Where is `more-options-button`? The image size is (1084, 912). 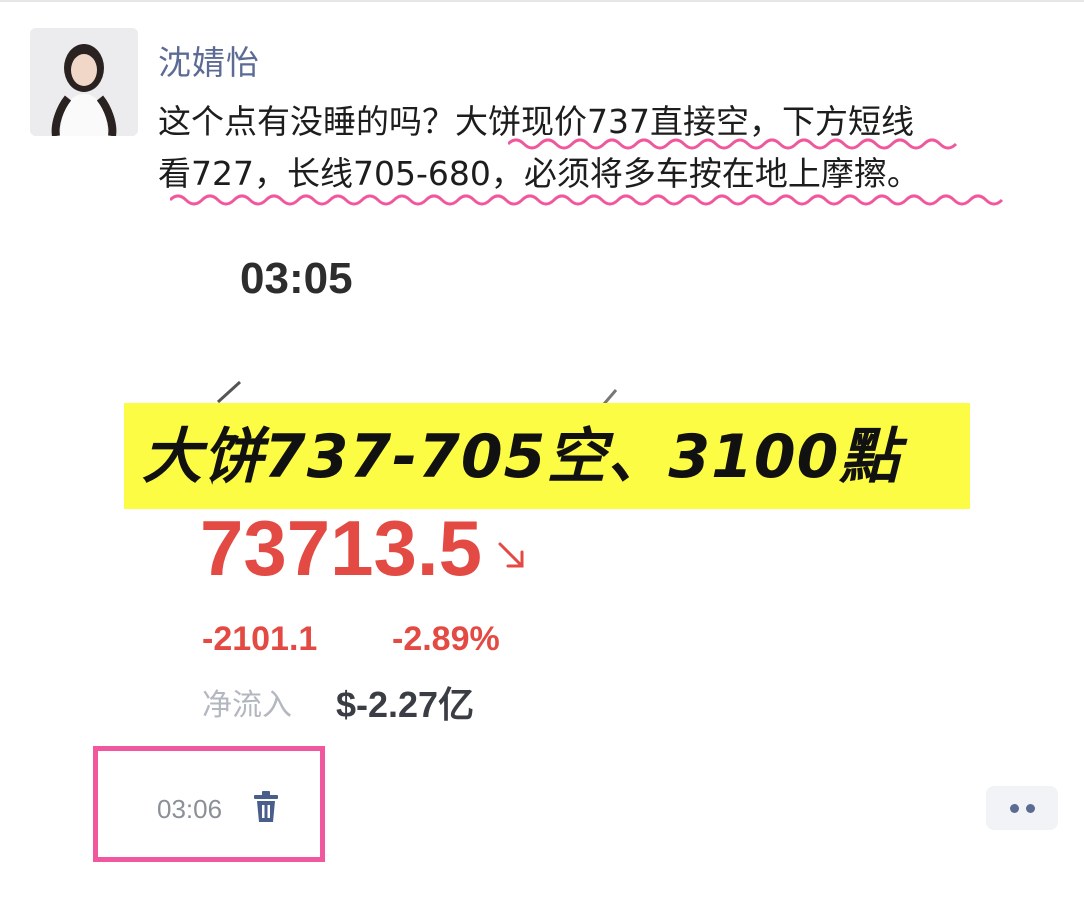 more-options-button is located at coordinates (1022, 808).